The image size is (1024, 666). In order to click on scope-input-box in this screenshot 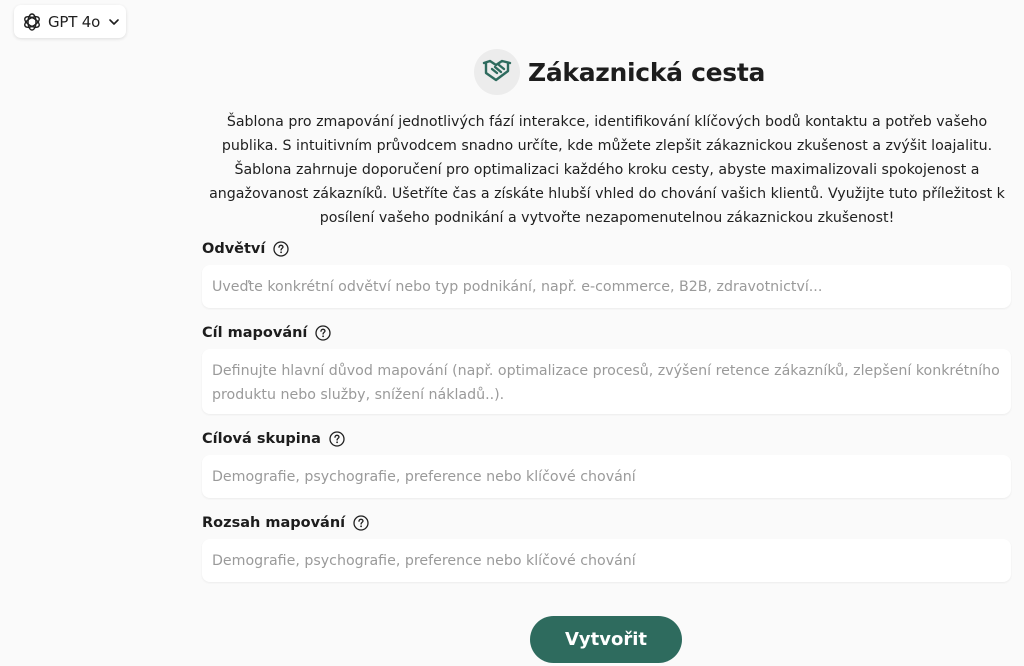, I will do `click(606, 560)`.